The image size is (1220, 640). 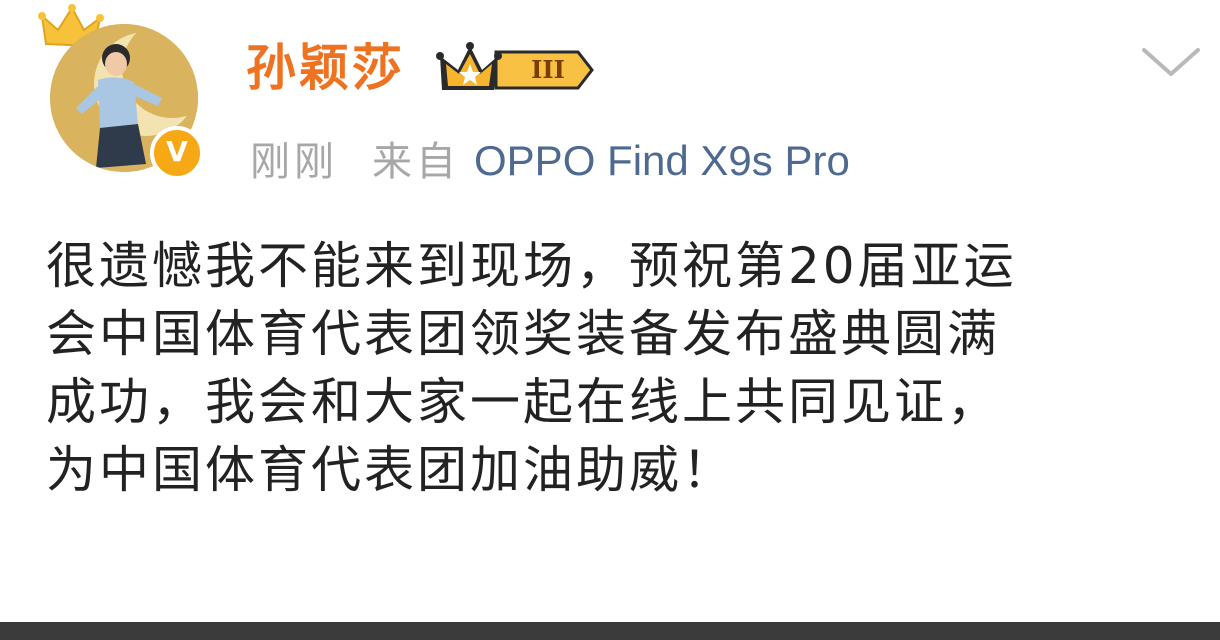 What do you see at coordinates (610, 631) in the screenshot?
I see `bottom-divider` at bounding box center [610, 631].